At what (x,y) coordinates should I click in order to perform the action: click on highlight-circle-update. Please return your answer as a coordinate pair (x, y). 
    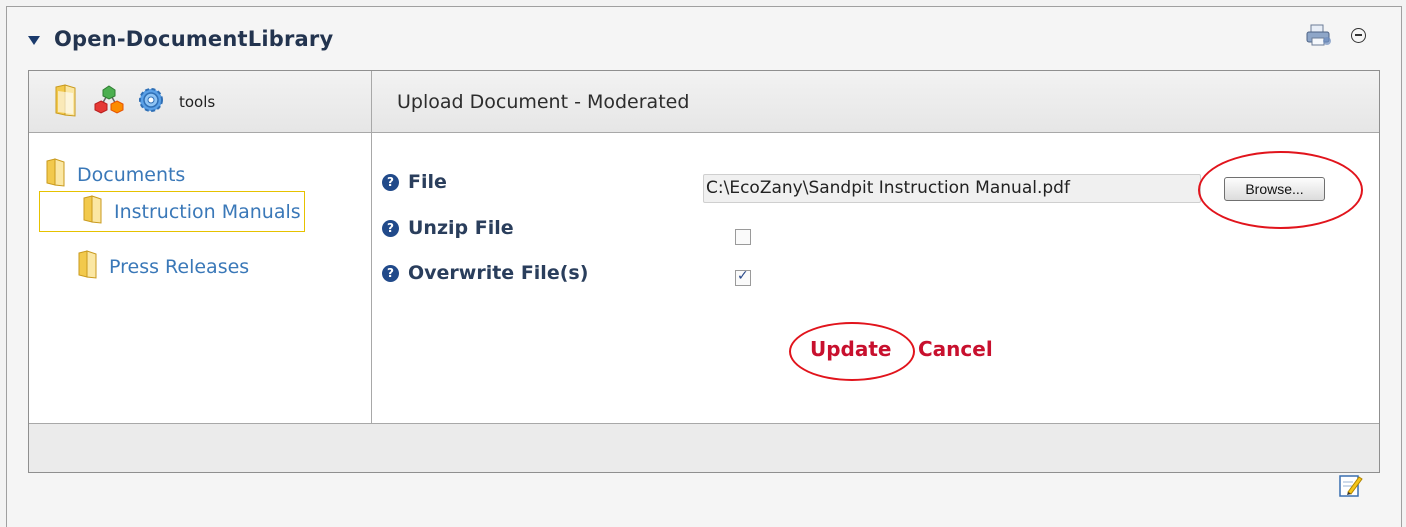
    Looking at the image, I should click on (852, 351).